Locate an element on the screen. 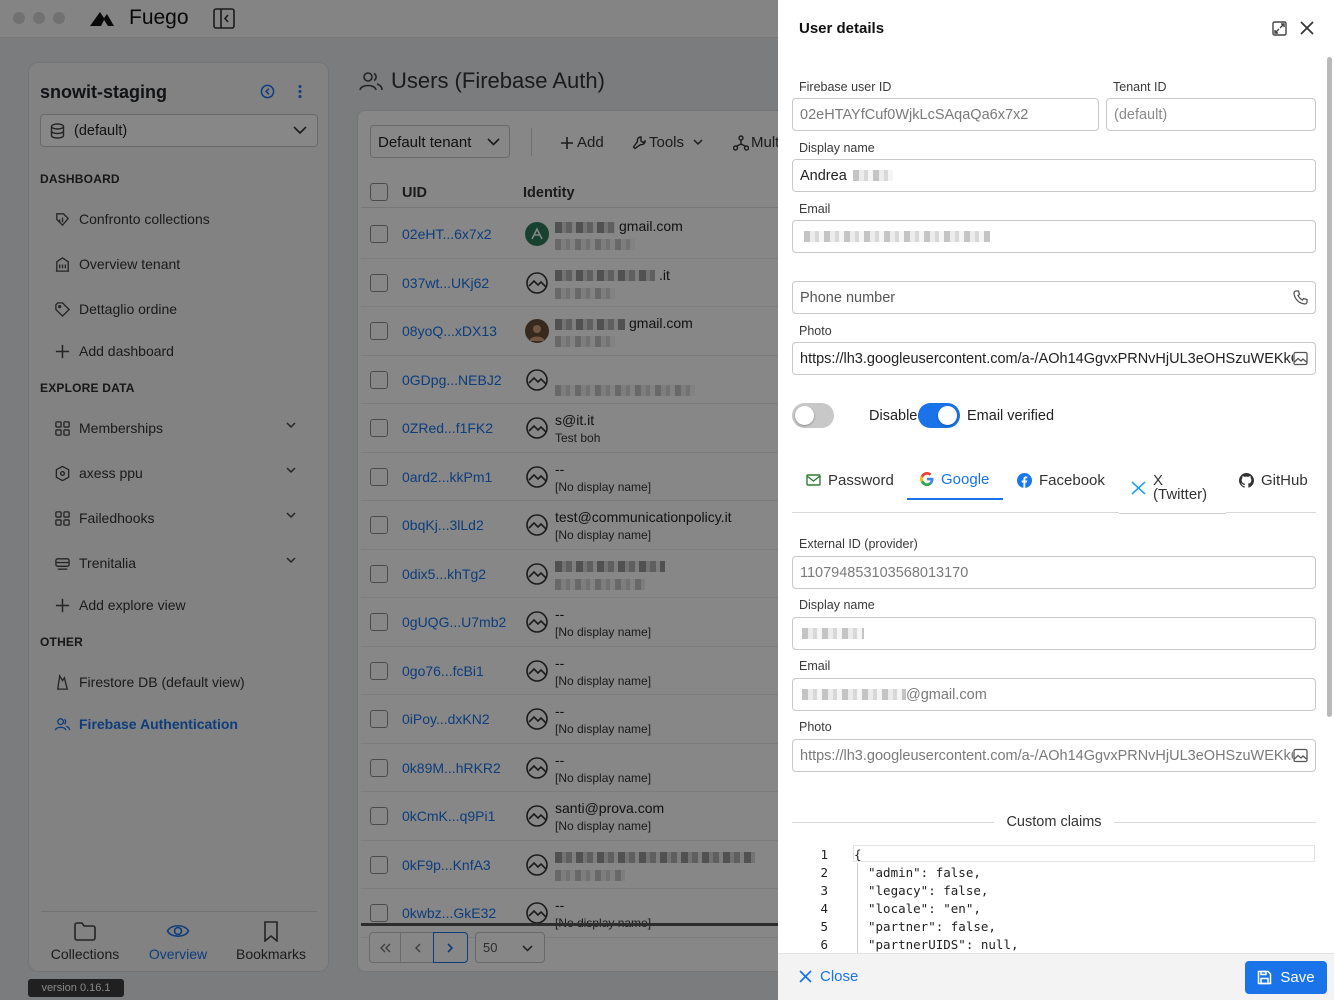 The width and height of the screenshot is (1334, 1000). tab-label: Password is located at coordinates (861, 480).